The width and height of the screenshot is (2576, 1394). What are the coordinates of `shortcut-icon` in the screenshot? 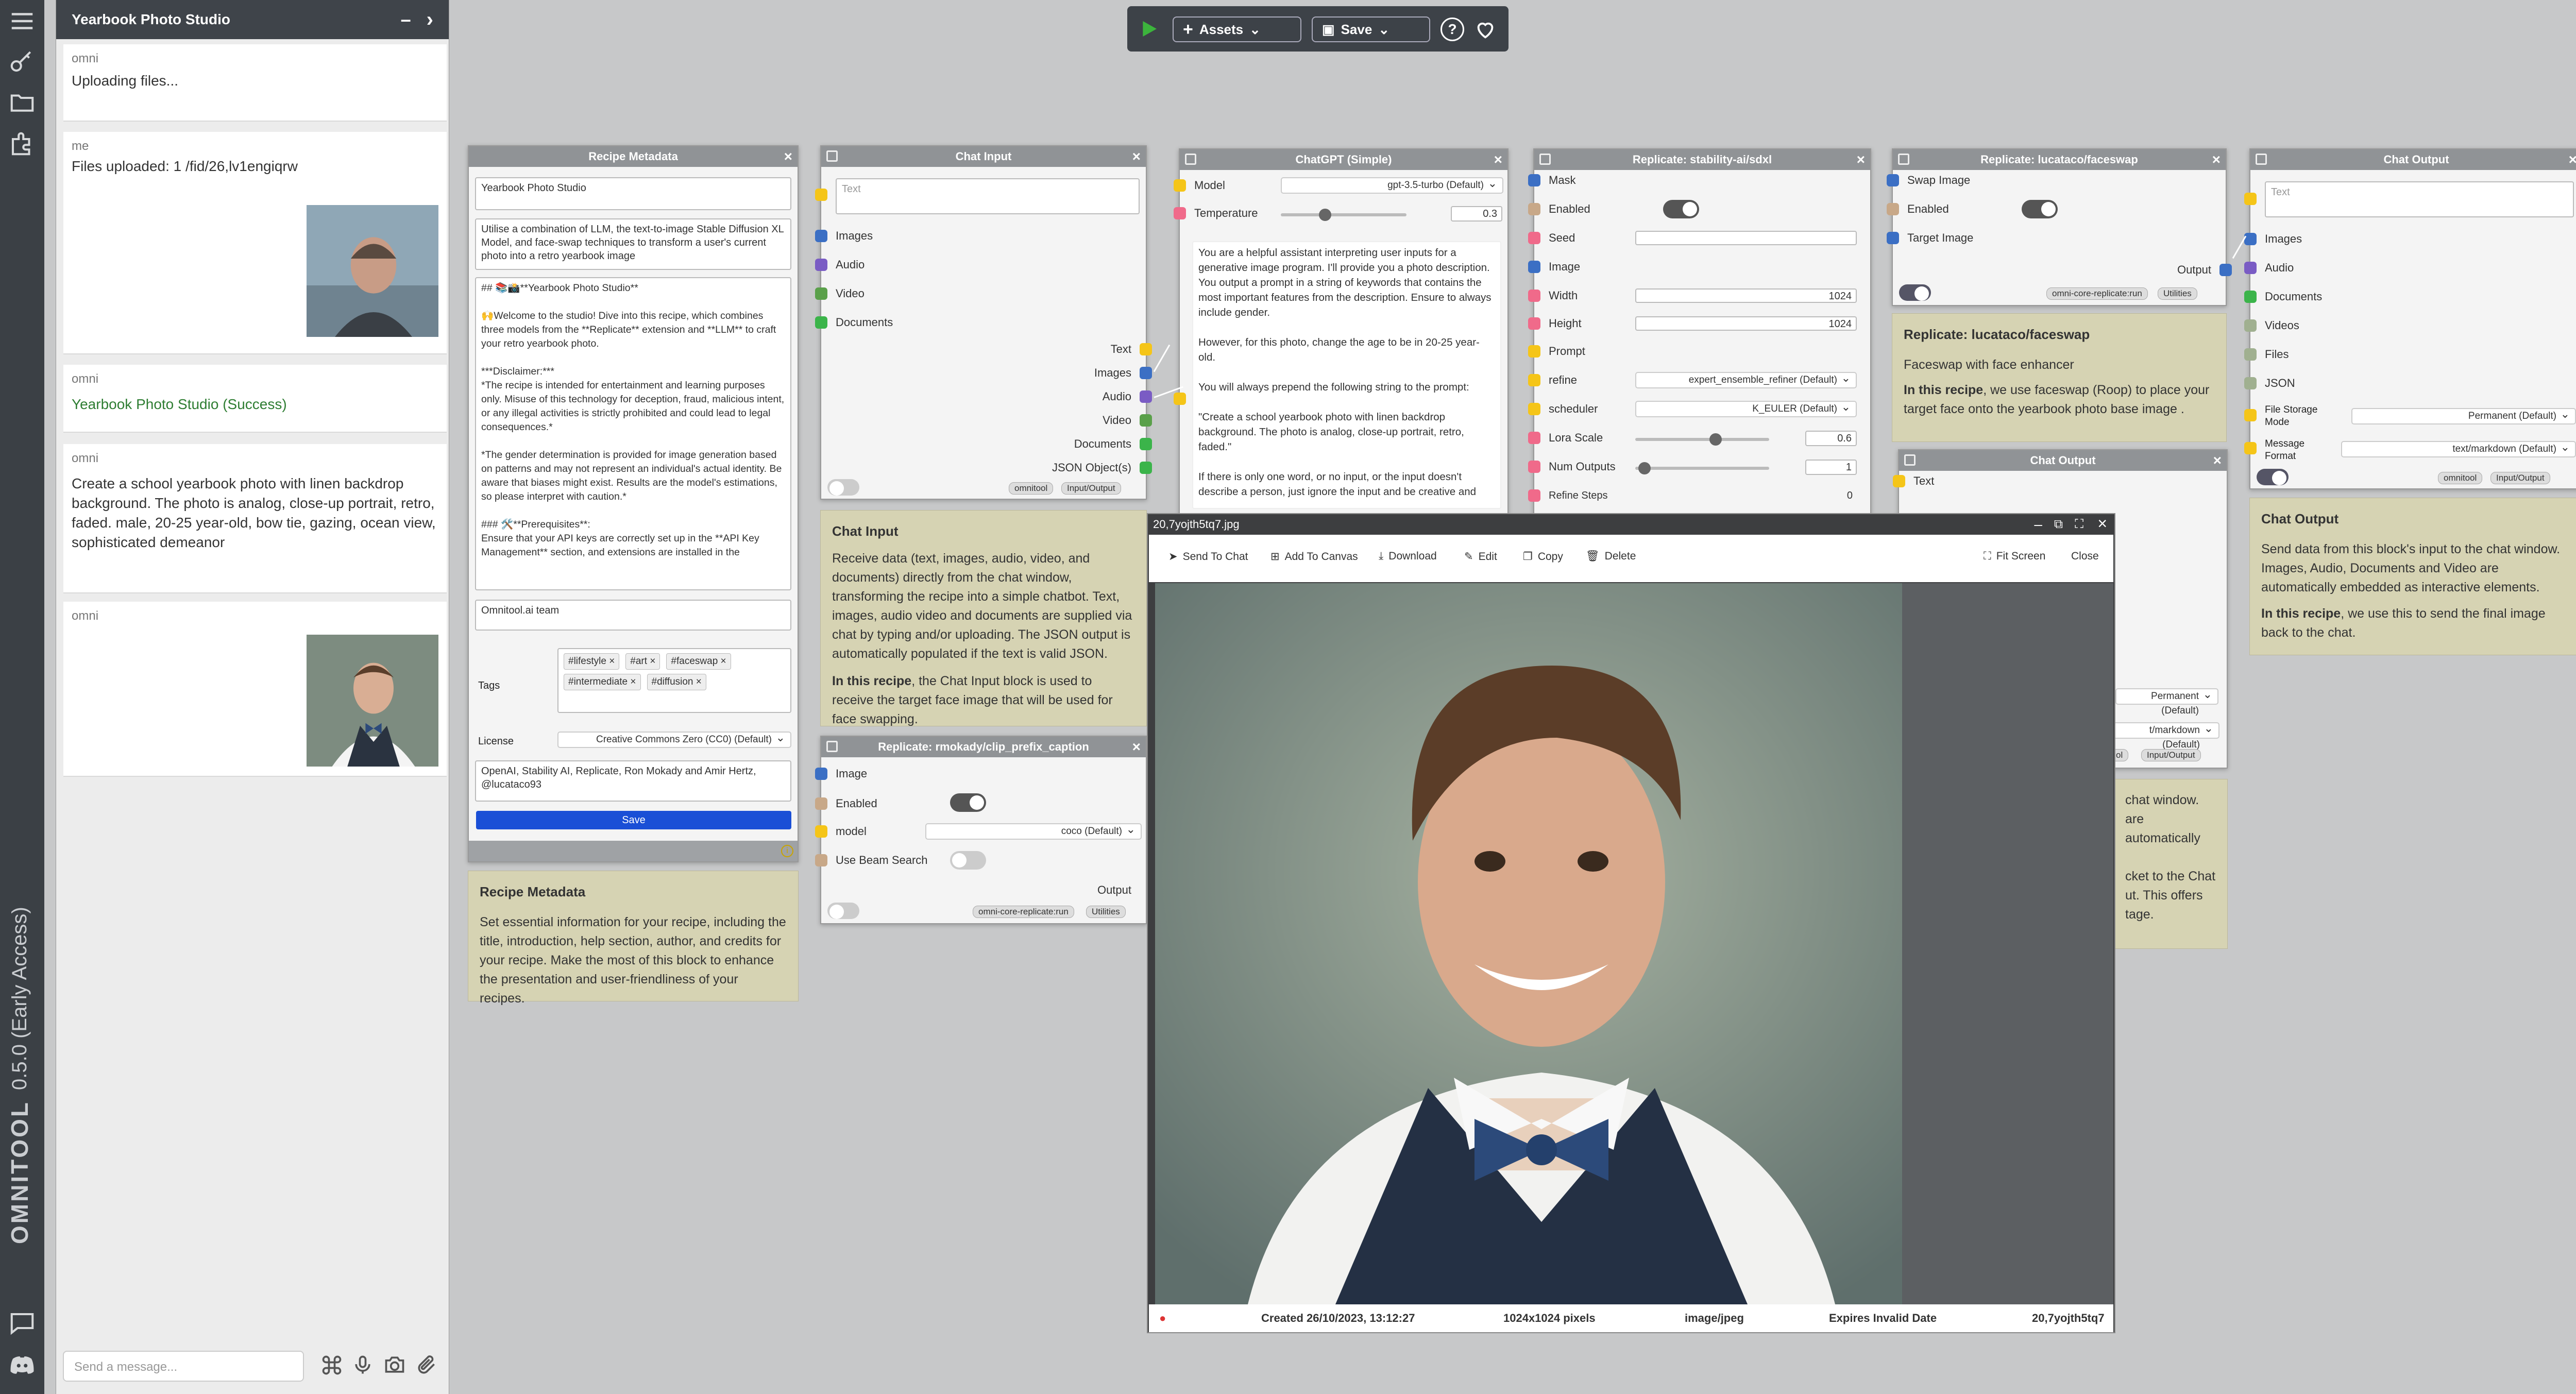 It's located at (331, 1365).